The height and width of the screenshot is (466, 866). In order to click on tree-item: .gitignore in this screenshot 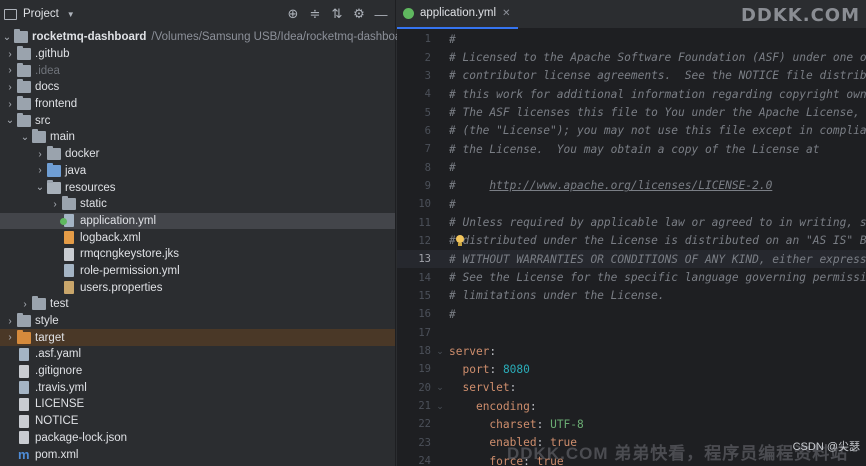, I will do `click(197, 371)`.